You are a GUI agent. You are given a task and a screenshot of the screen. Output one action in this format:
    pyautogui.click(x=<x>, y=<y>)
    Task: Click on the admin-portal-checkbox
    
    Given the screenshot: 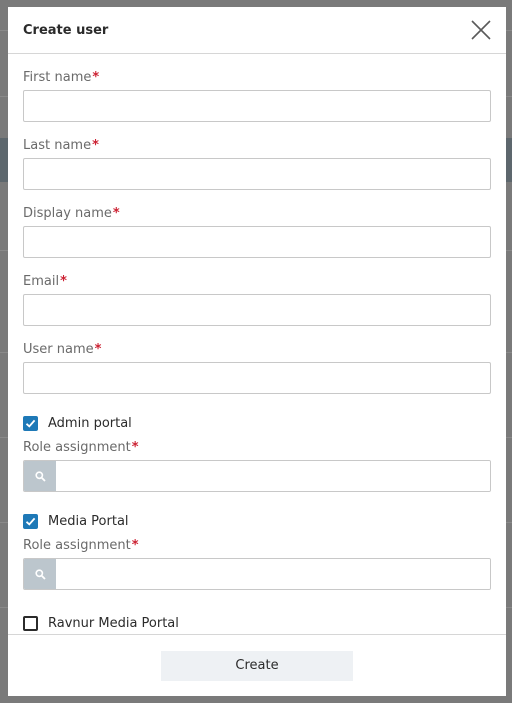 What is the action you would take?
    pyautogui.click(x=30, y=423)
    